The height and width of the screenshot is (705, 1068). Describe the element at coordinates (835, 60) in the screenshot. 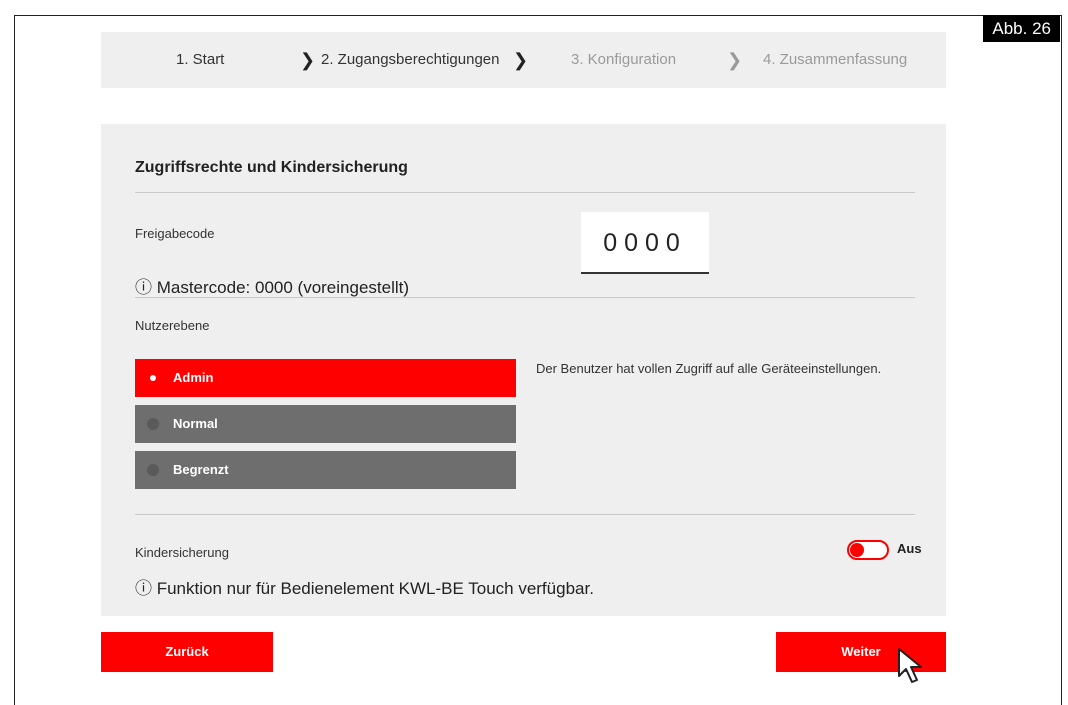

I see `step-summary: 4. Zusammenfassung` at that location.